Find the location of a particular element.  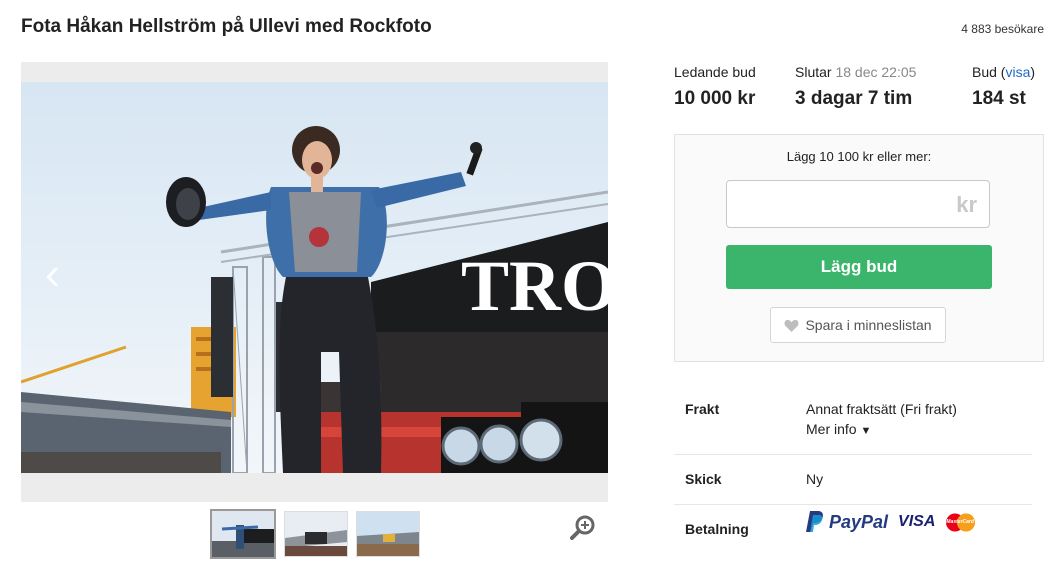

payment-label: Betalning is located at coordinates (717, 529).